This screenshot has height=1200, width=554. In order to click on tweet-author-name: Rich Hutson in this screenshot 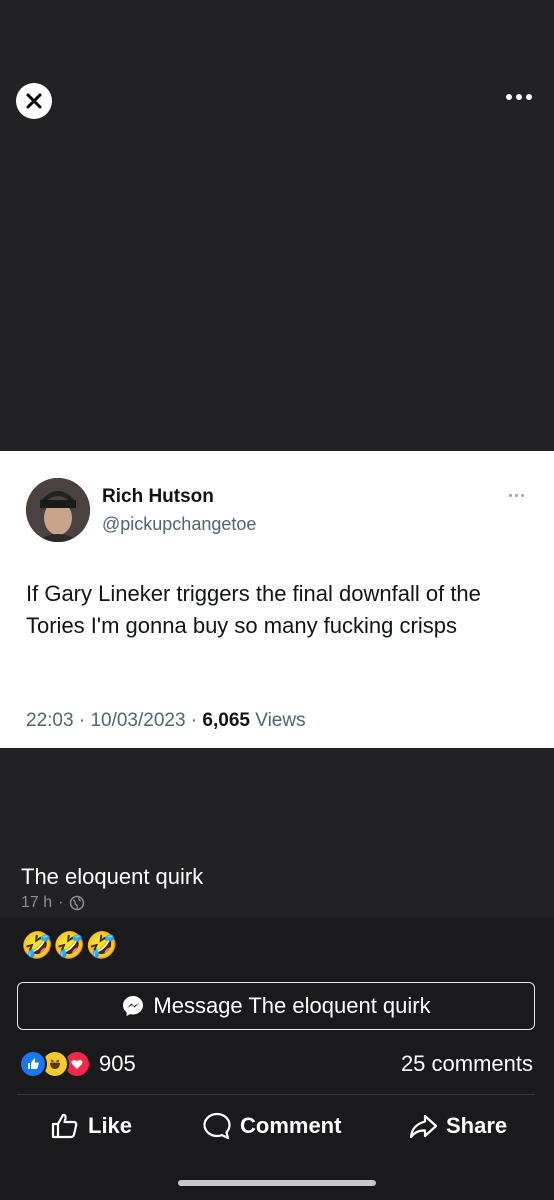, I will do `click(158, 496)`.